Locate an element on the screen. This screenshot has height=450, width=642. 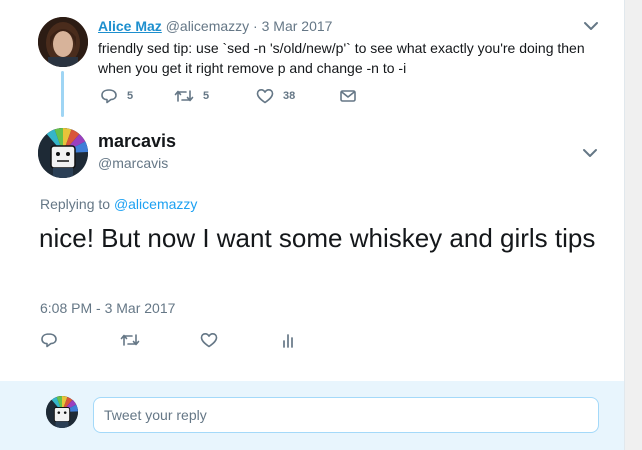
page-background-edge is located at coordinates (633, 225).